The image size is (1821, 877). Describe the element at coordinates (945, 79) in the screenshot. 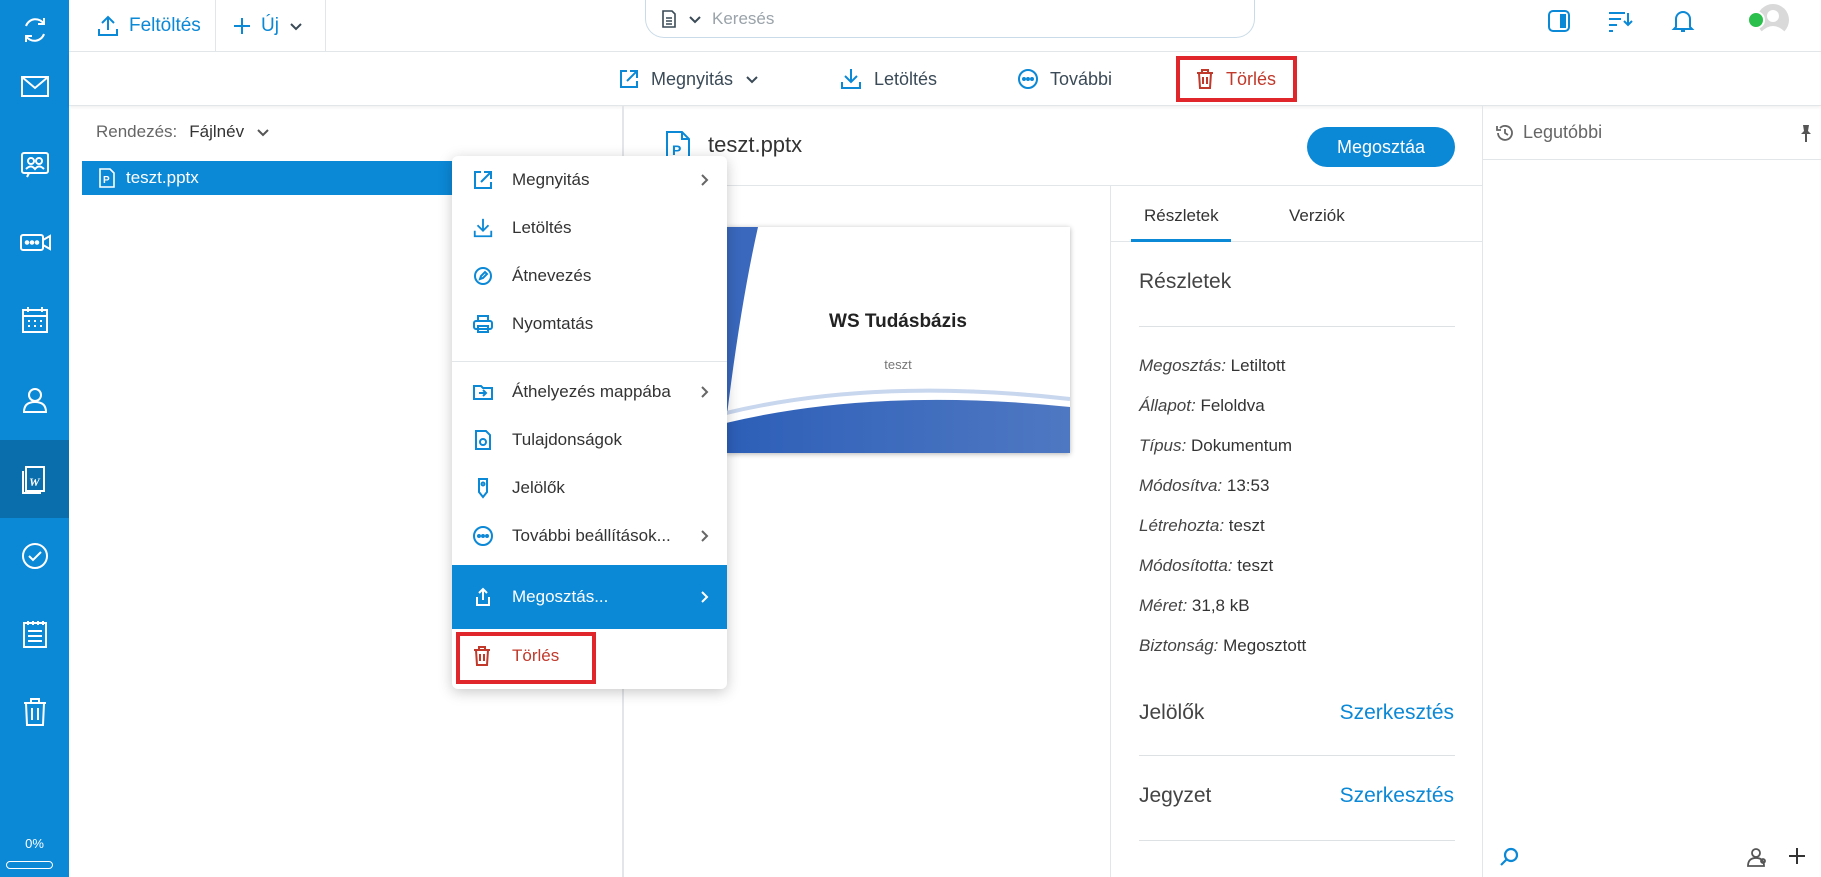

I see `action-bar: Megnyitás Letöltés További Törlés` at that location.